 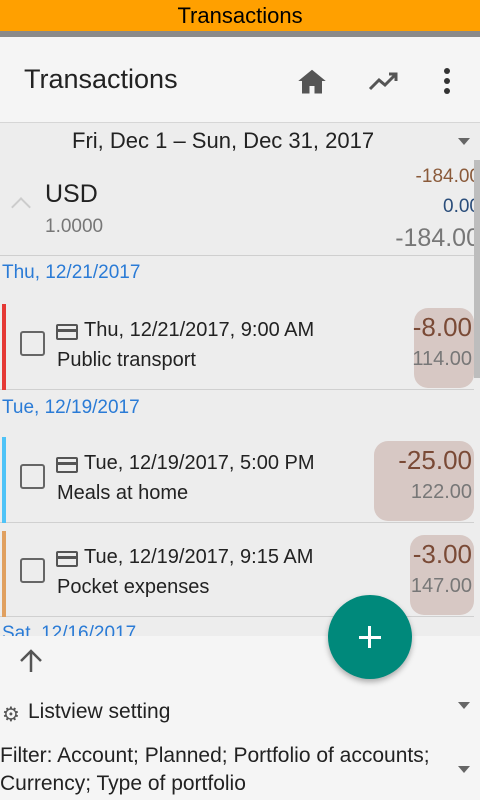 I want to click on currency-income: 0.00, so click(x=461, y=206).